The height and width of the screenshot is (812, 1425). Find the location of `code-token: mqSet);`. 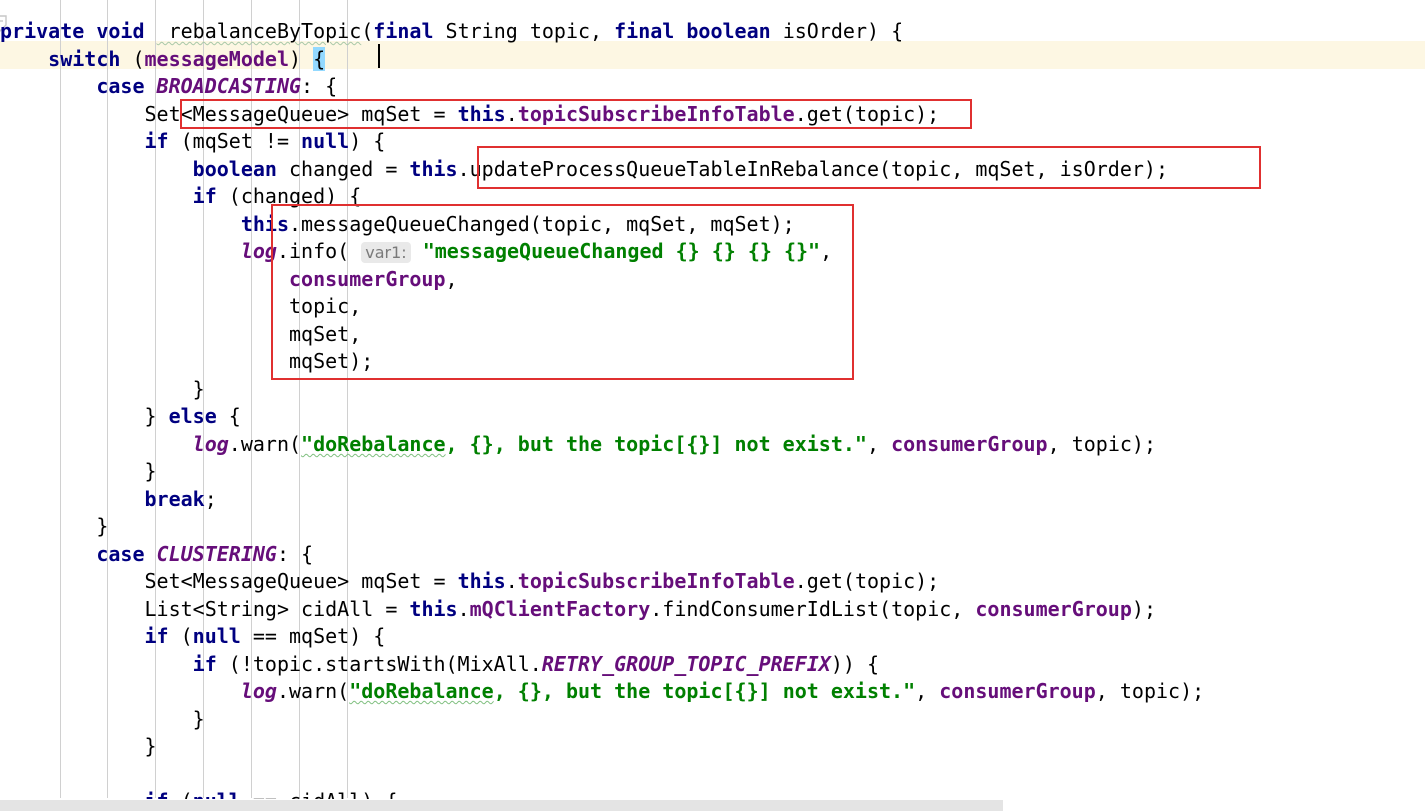

code-token: mqSet); is located at coordinates (187, 361).